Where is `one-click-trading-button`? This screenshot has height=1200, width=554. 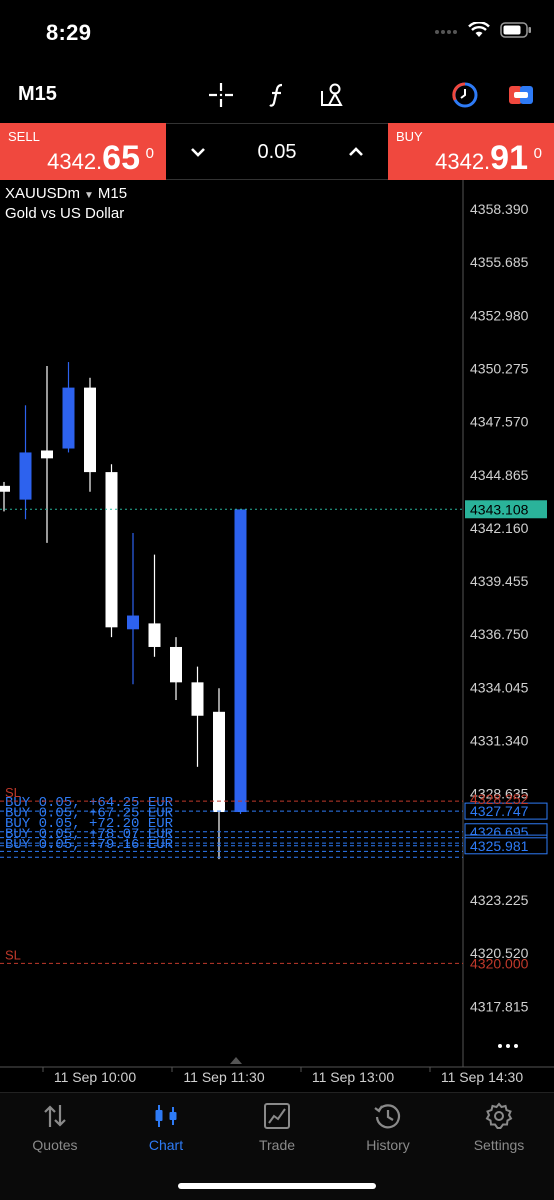
one-click-trading-button is located at coordinates (465, 95).